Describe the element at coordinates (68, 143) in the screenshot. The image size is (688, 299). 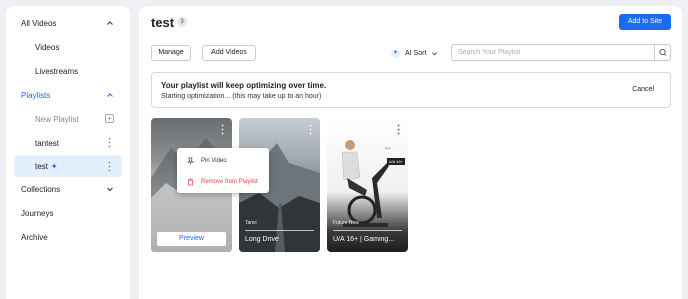
I see `sidebar-item-tantest: tantest` at that location.